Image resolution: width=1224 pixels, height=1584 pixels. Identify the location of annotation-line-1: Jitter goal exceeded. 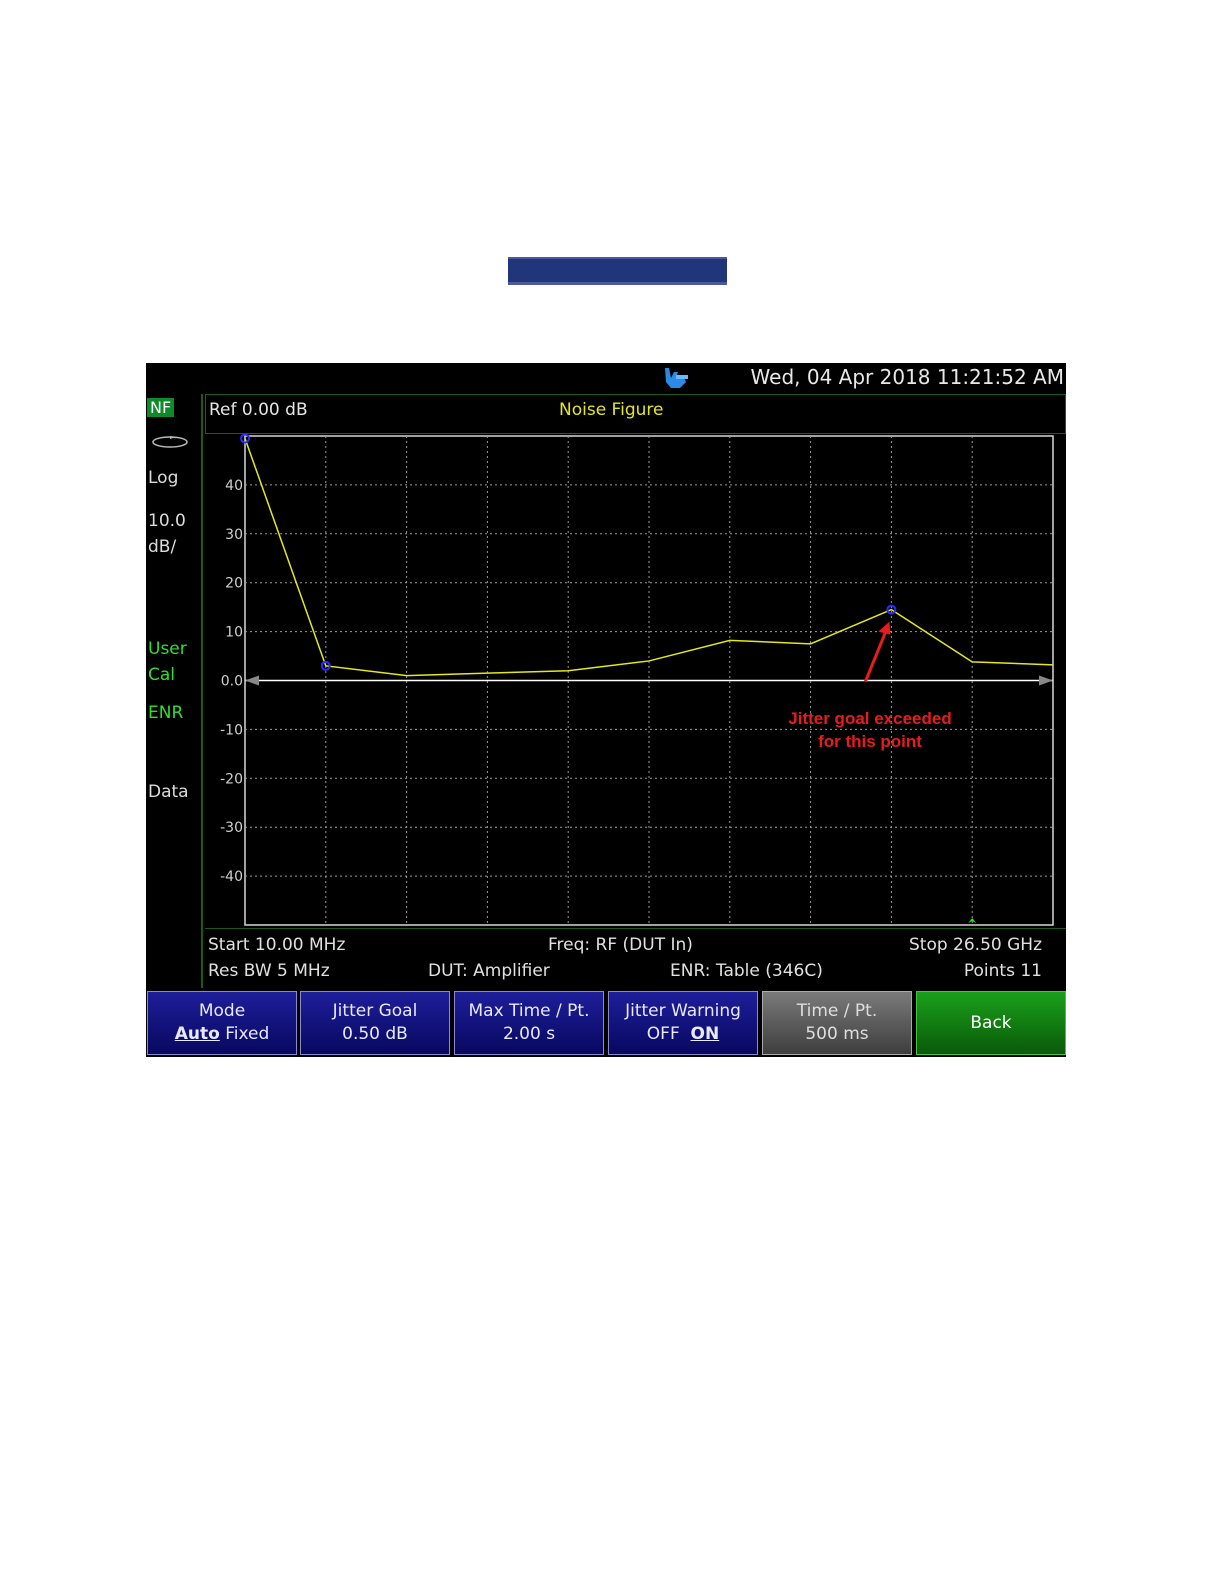
(870, 718).